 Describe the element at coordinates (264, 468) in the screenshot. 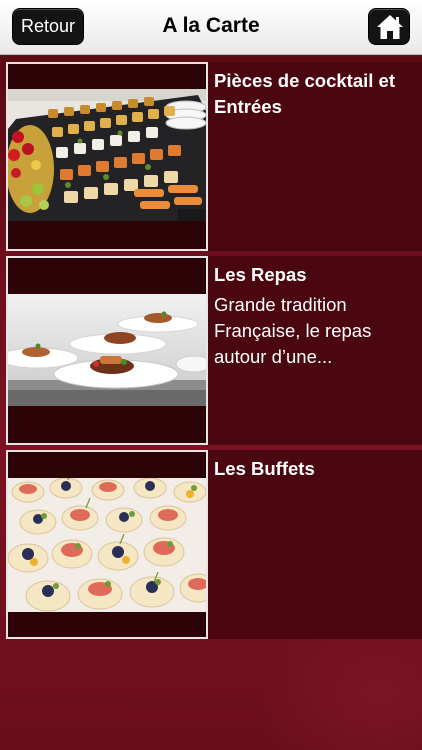

I see `item-title: Les Buffets` at that location.